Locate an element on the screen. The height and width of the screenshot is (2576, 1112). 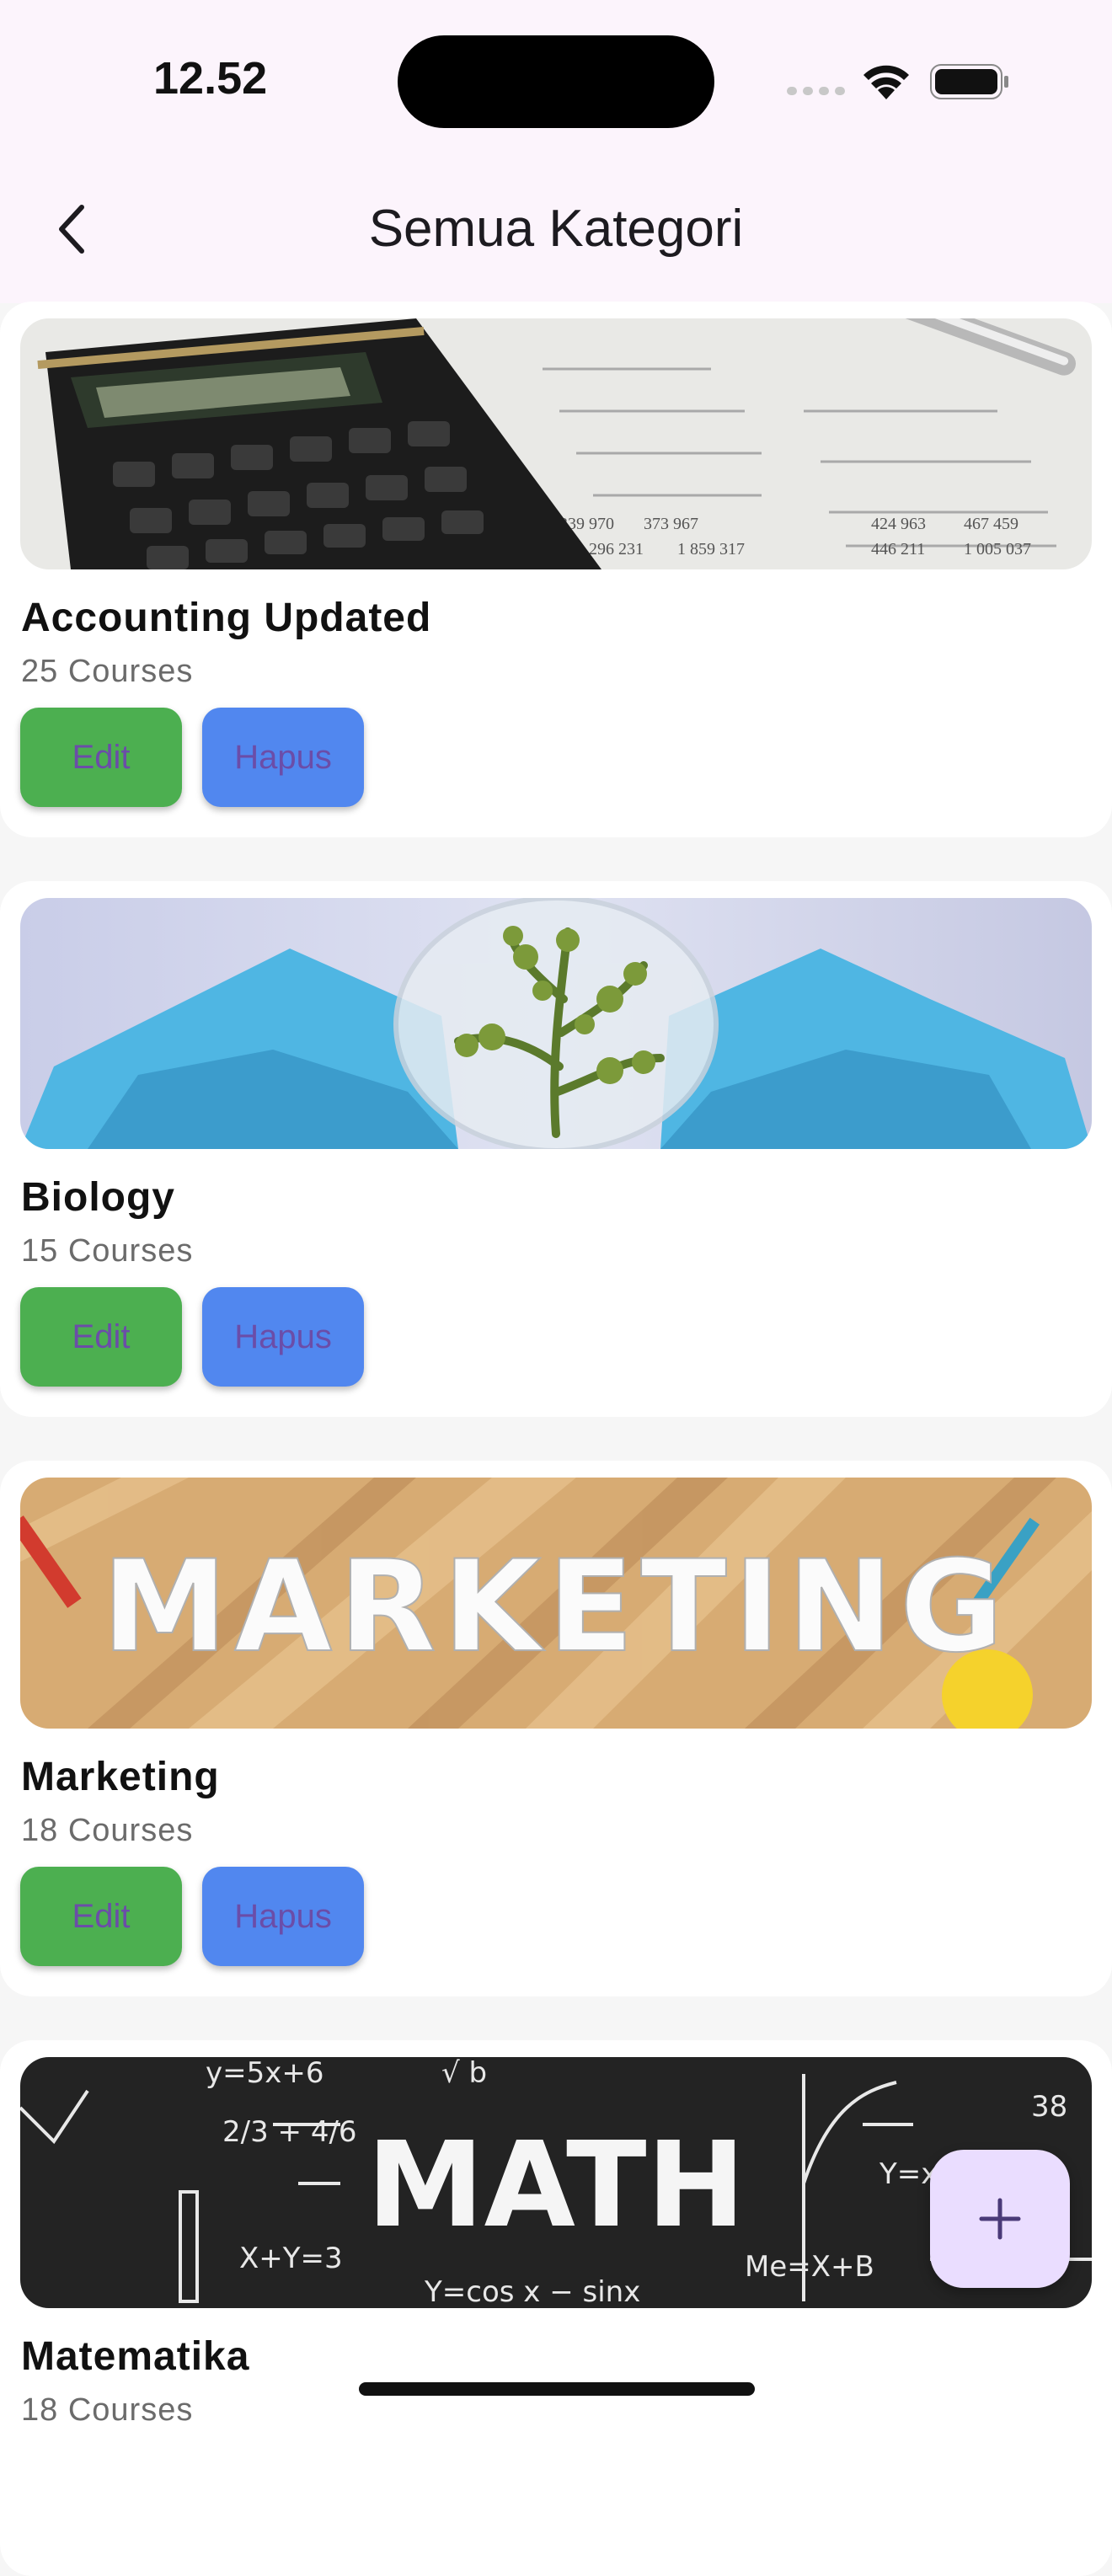
svg-text: 424 963 is located at coordinates (898, 524).